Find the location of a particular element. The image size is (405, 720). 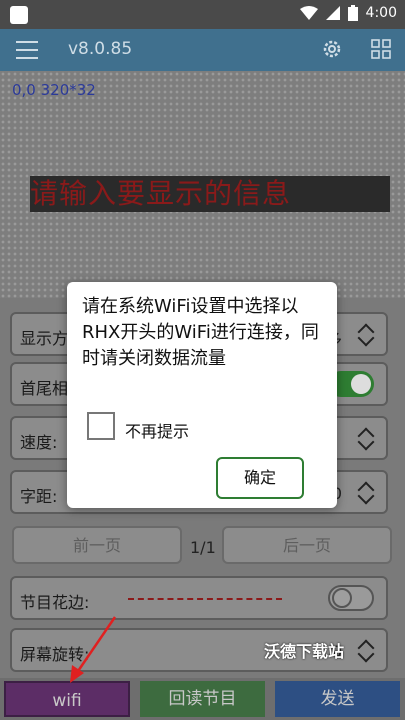

send-button: 发送 is located at coordinates (337, 699).